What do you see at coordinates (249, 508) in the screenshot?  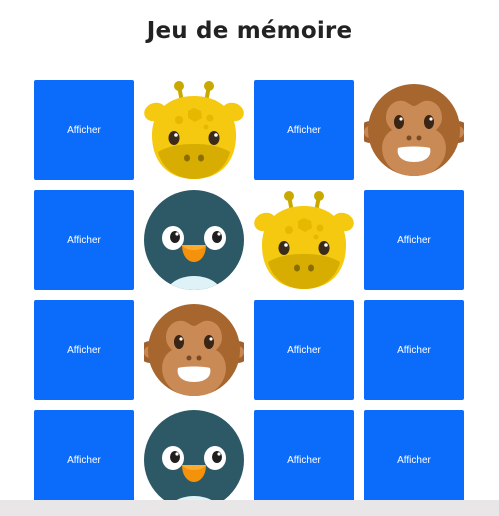 I see `bottom-bar` at bounding box center [249, 508].